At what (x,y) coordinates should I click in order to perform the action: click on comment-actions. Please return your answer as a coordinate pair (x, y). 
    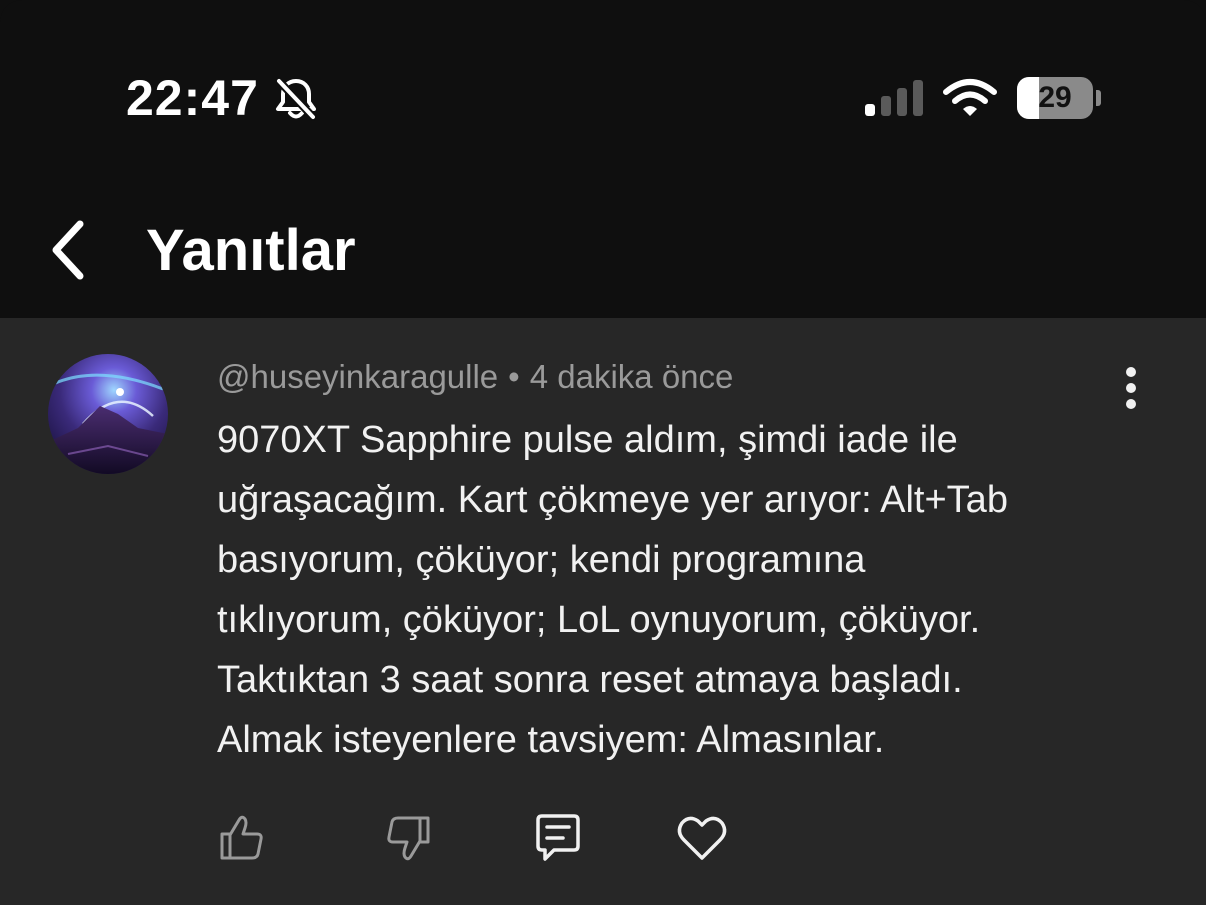
    Looking at the image, I should click on (603, 838).